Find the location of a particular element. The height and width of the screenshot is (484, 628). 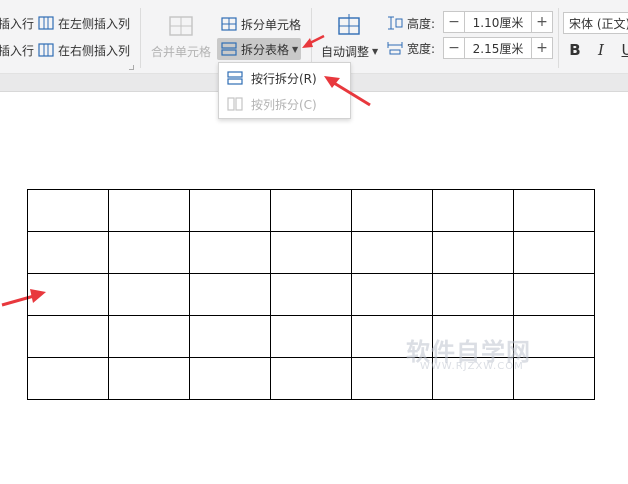

insert-col-right-icon is located at coordinates (46, 50).